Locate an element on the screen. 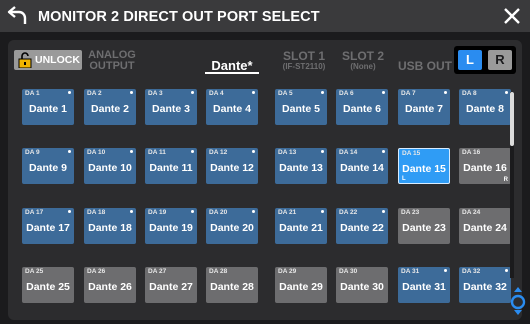  unlock-button: UNLOCK is located at coordinates (48, 60).